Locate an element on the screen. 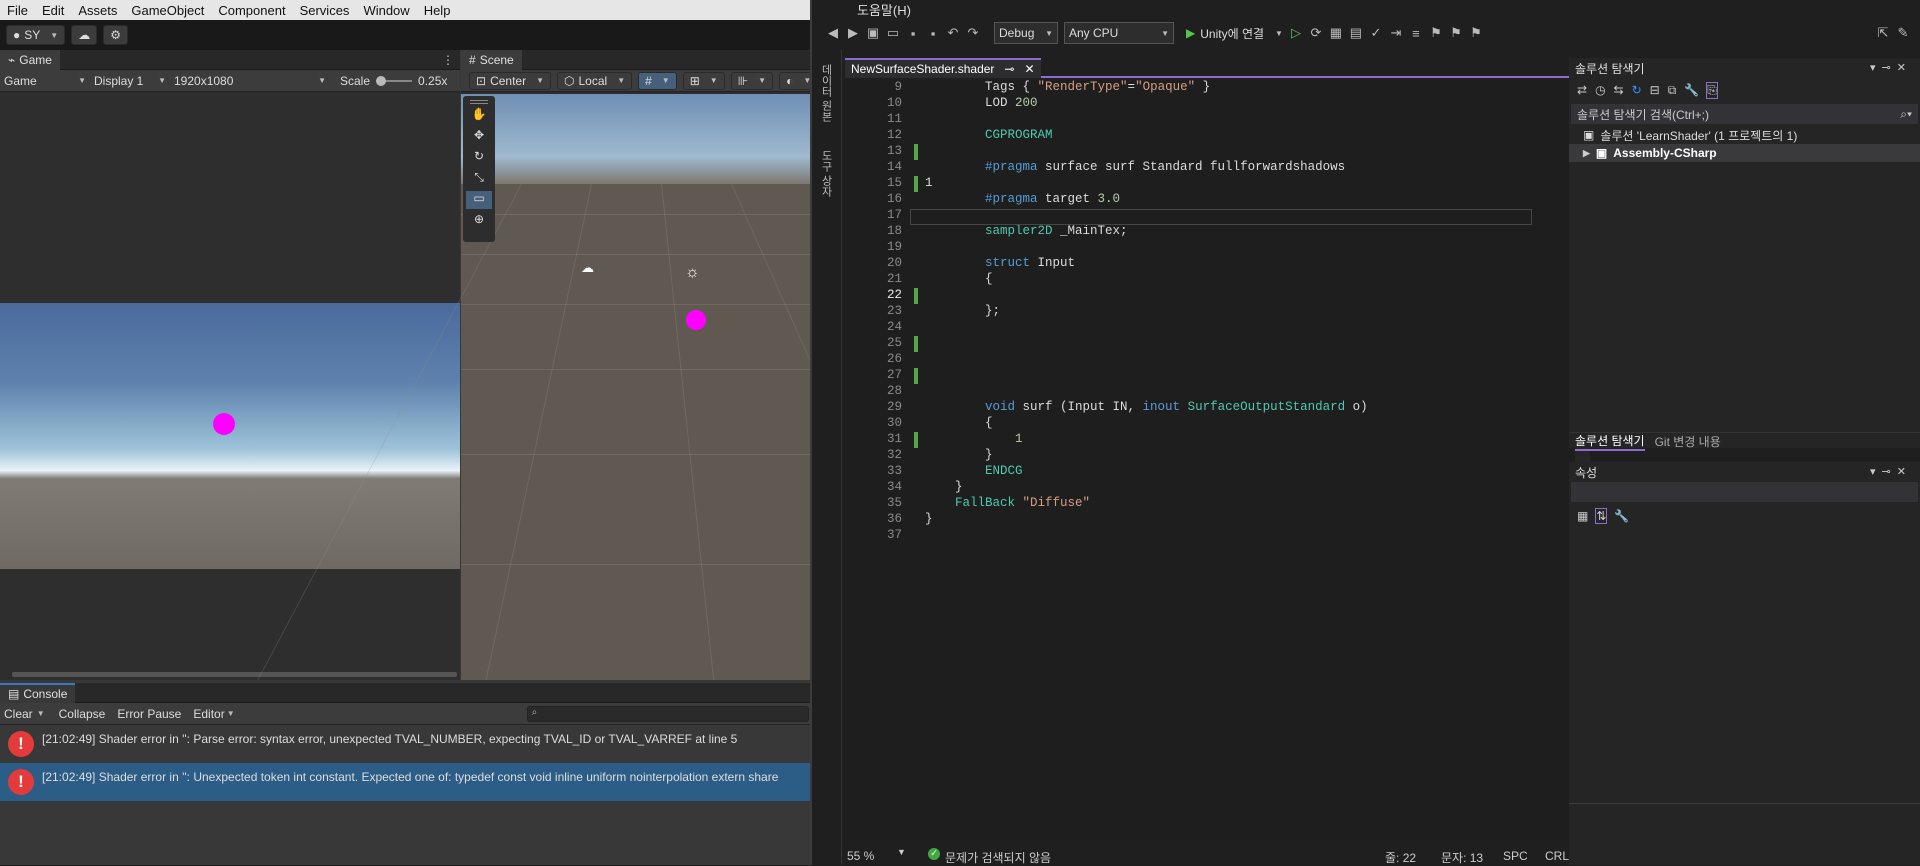 The width and height of the screenshot is (1920, 866). display-dropdown: Display 1 ▼ is located at coordinates (130, 81).